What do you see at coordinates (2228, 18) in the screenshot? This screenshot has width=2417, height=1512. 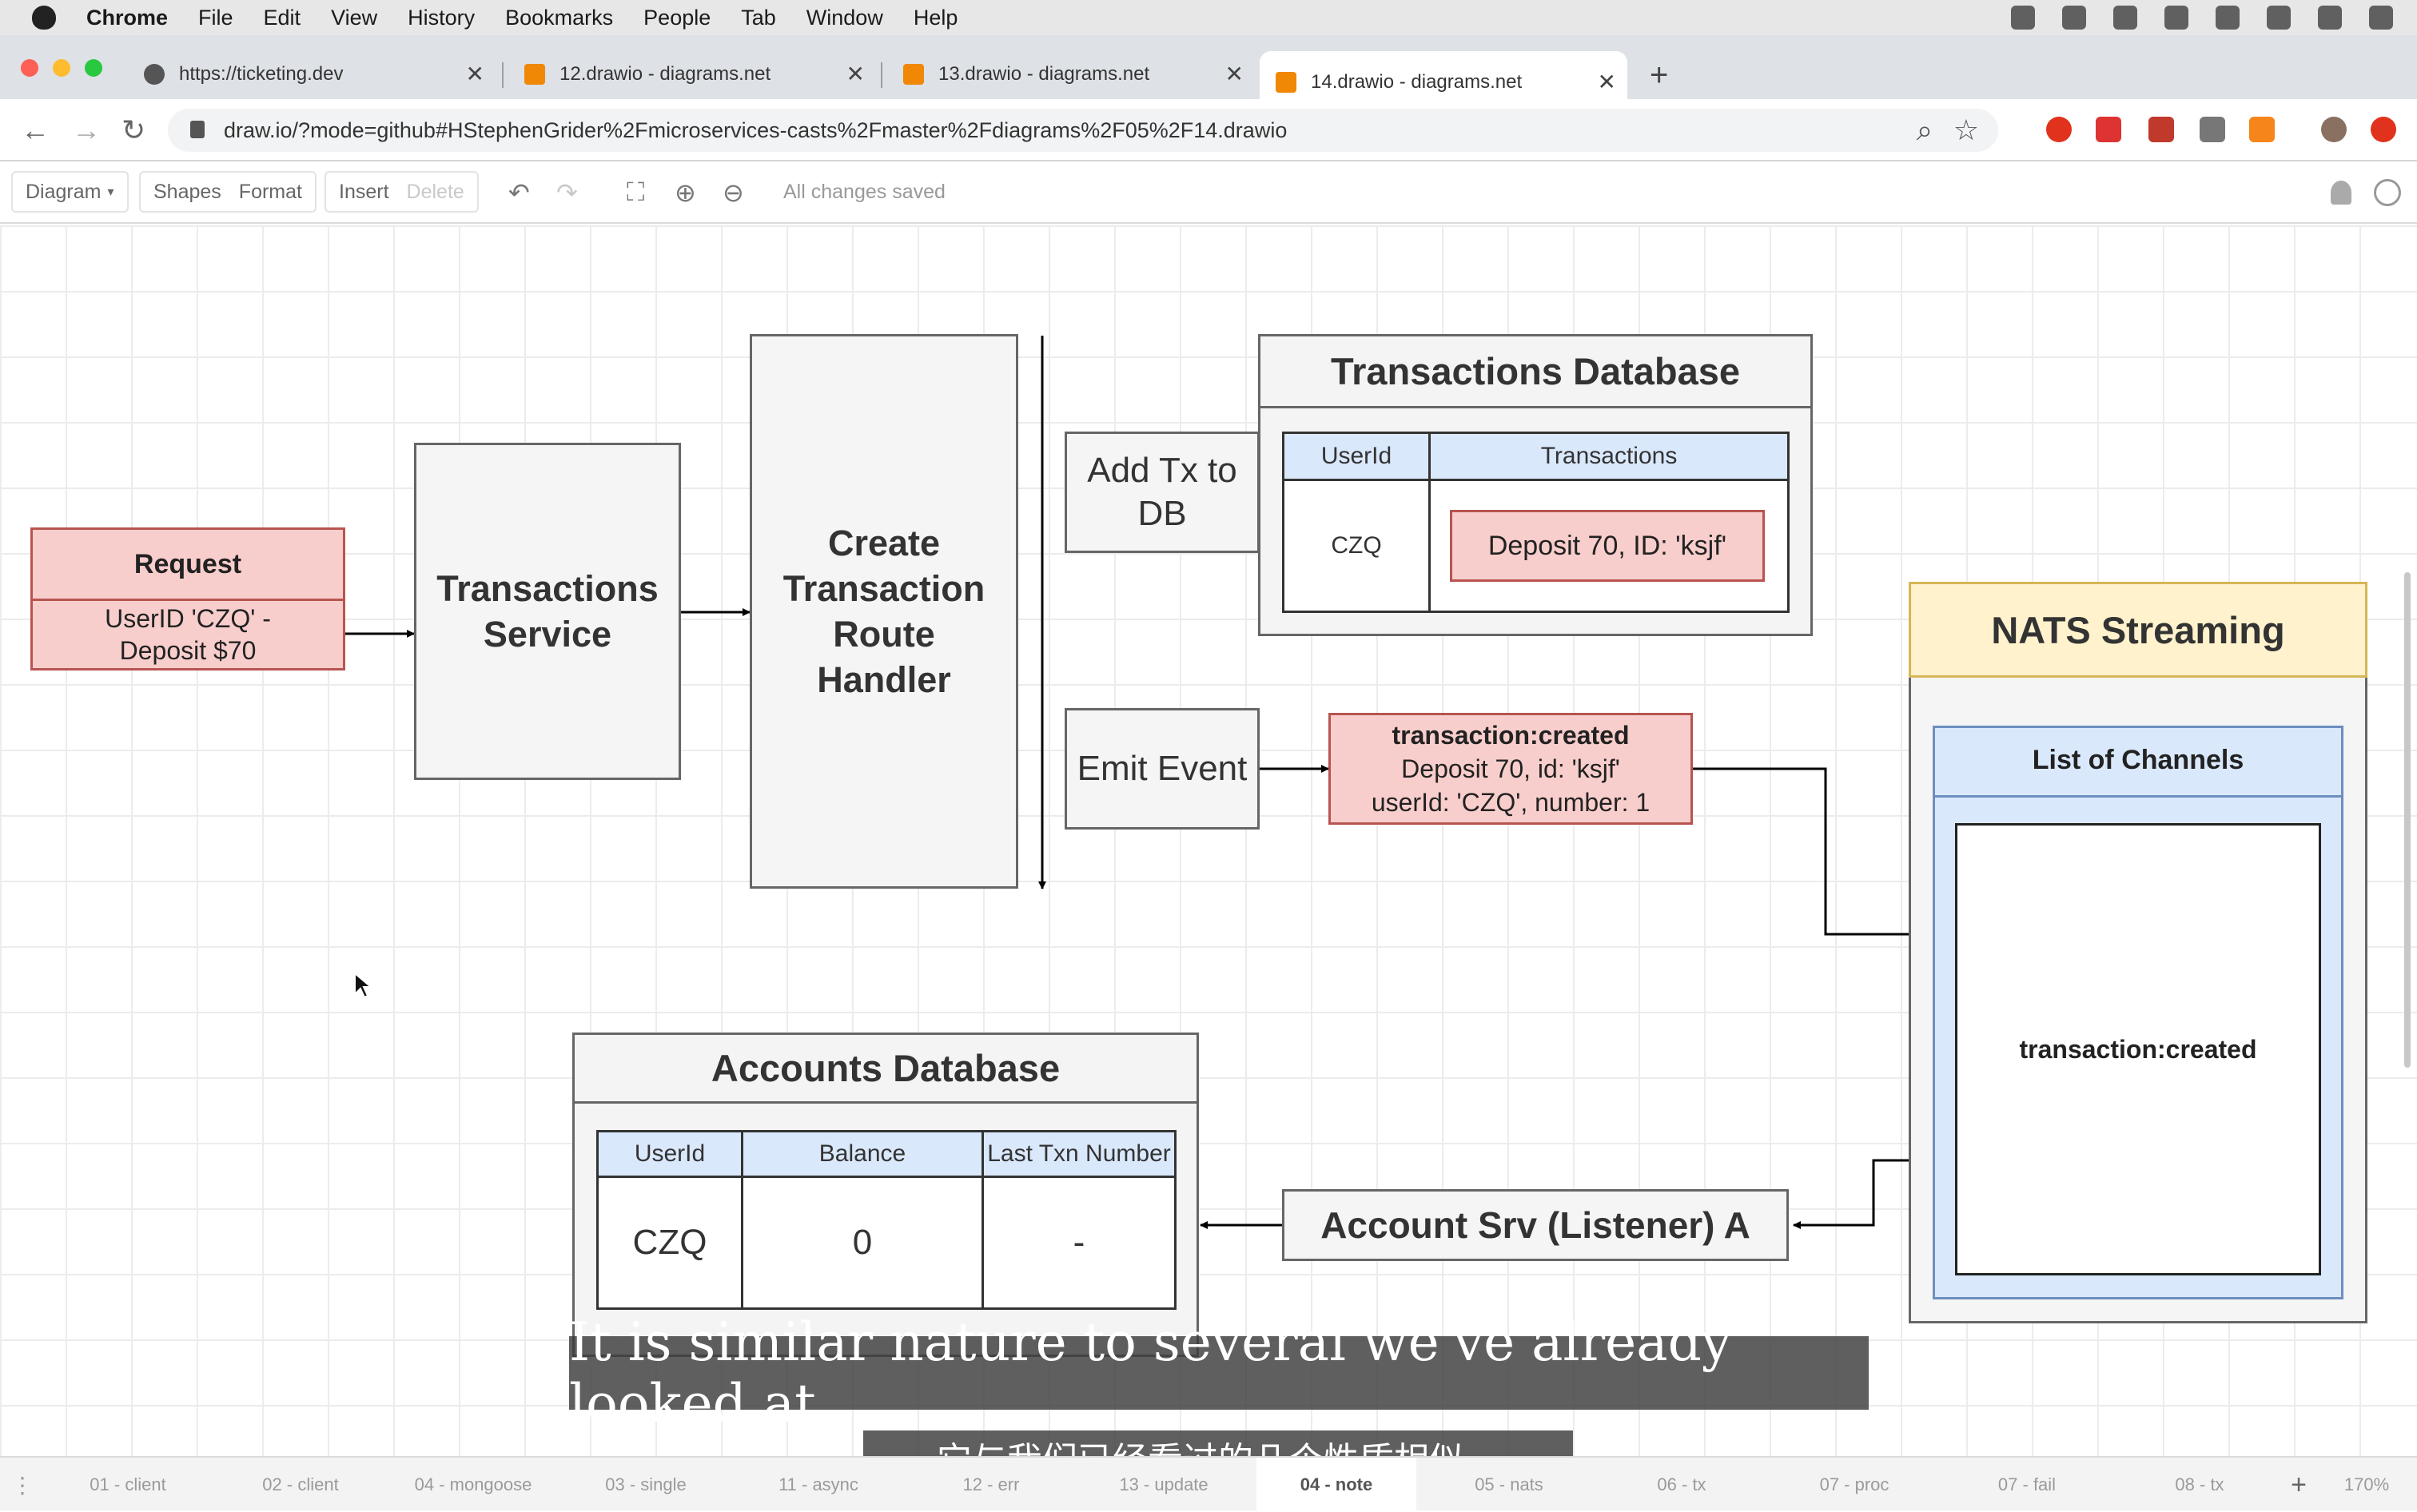 I see `battery-icon` at bounding box center [2228, 18].